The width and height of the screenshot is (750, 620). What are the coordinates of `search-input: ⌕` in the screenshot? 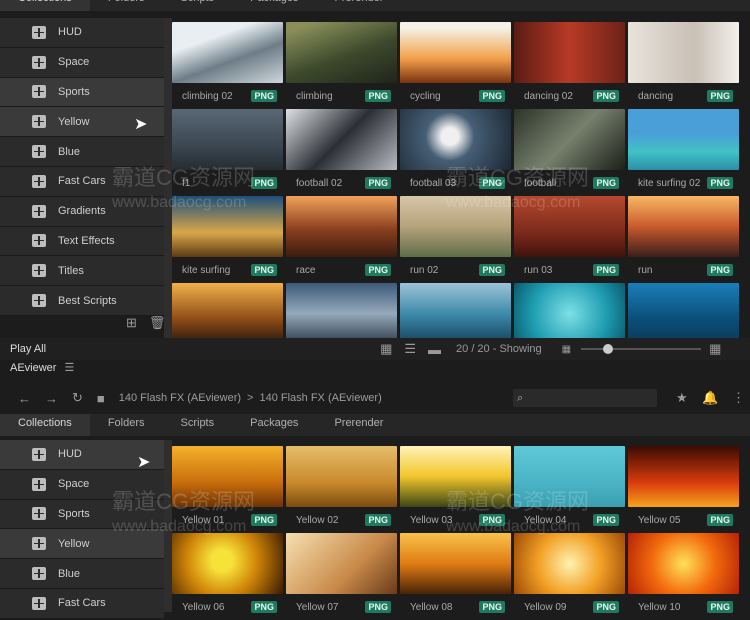 It's located at (585, 398).